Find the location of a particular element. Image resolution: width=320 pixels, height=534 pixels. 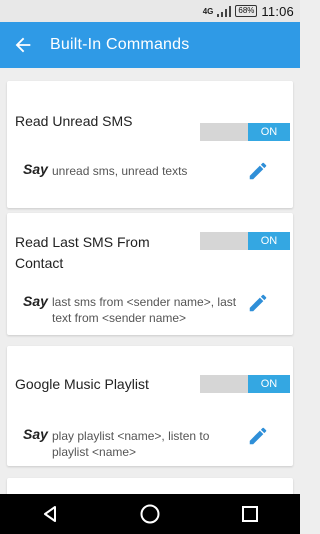

nav-back-icon is located at coordinates (50, 514).